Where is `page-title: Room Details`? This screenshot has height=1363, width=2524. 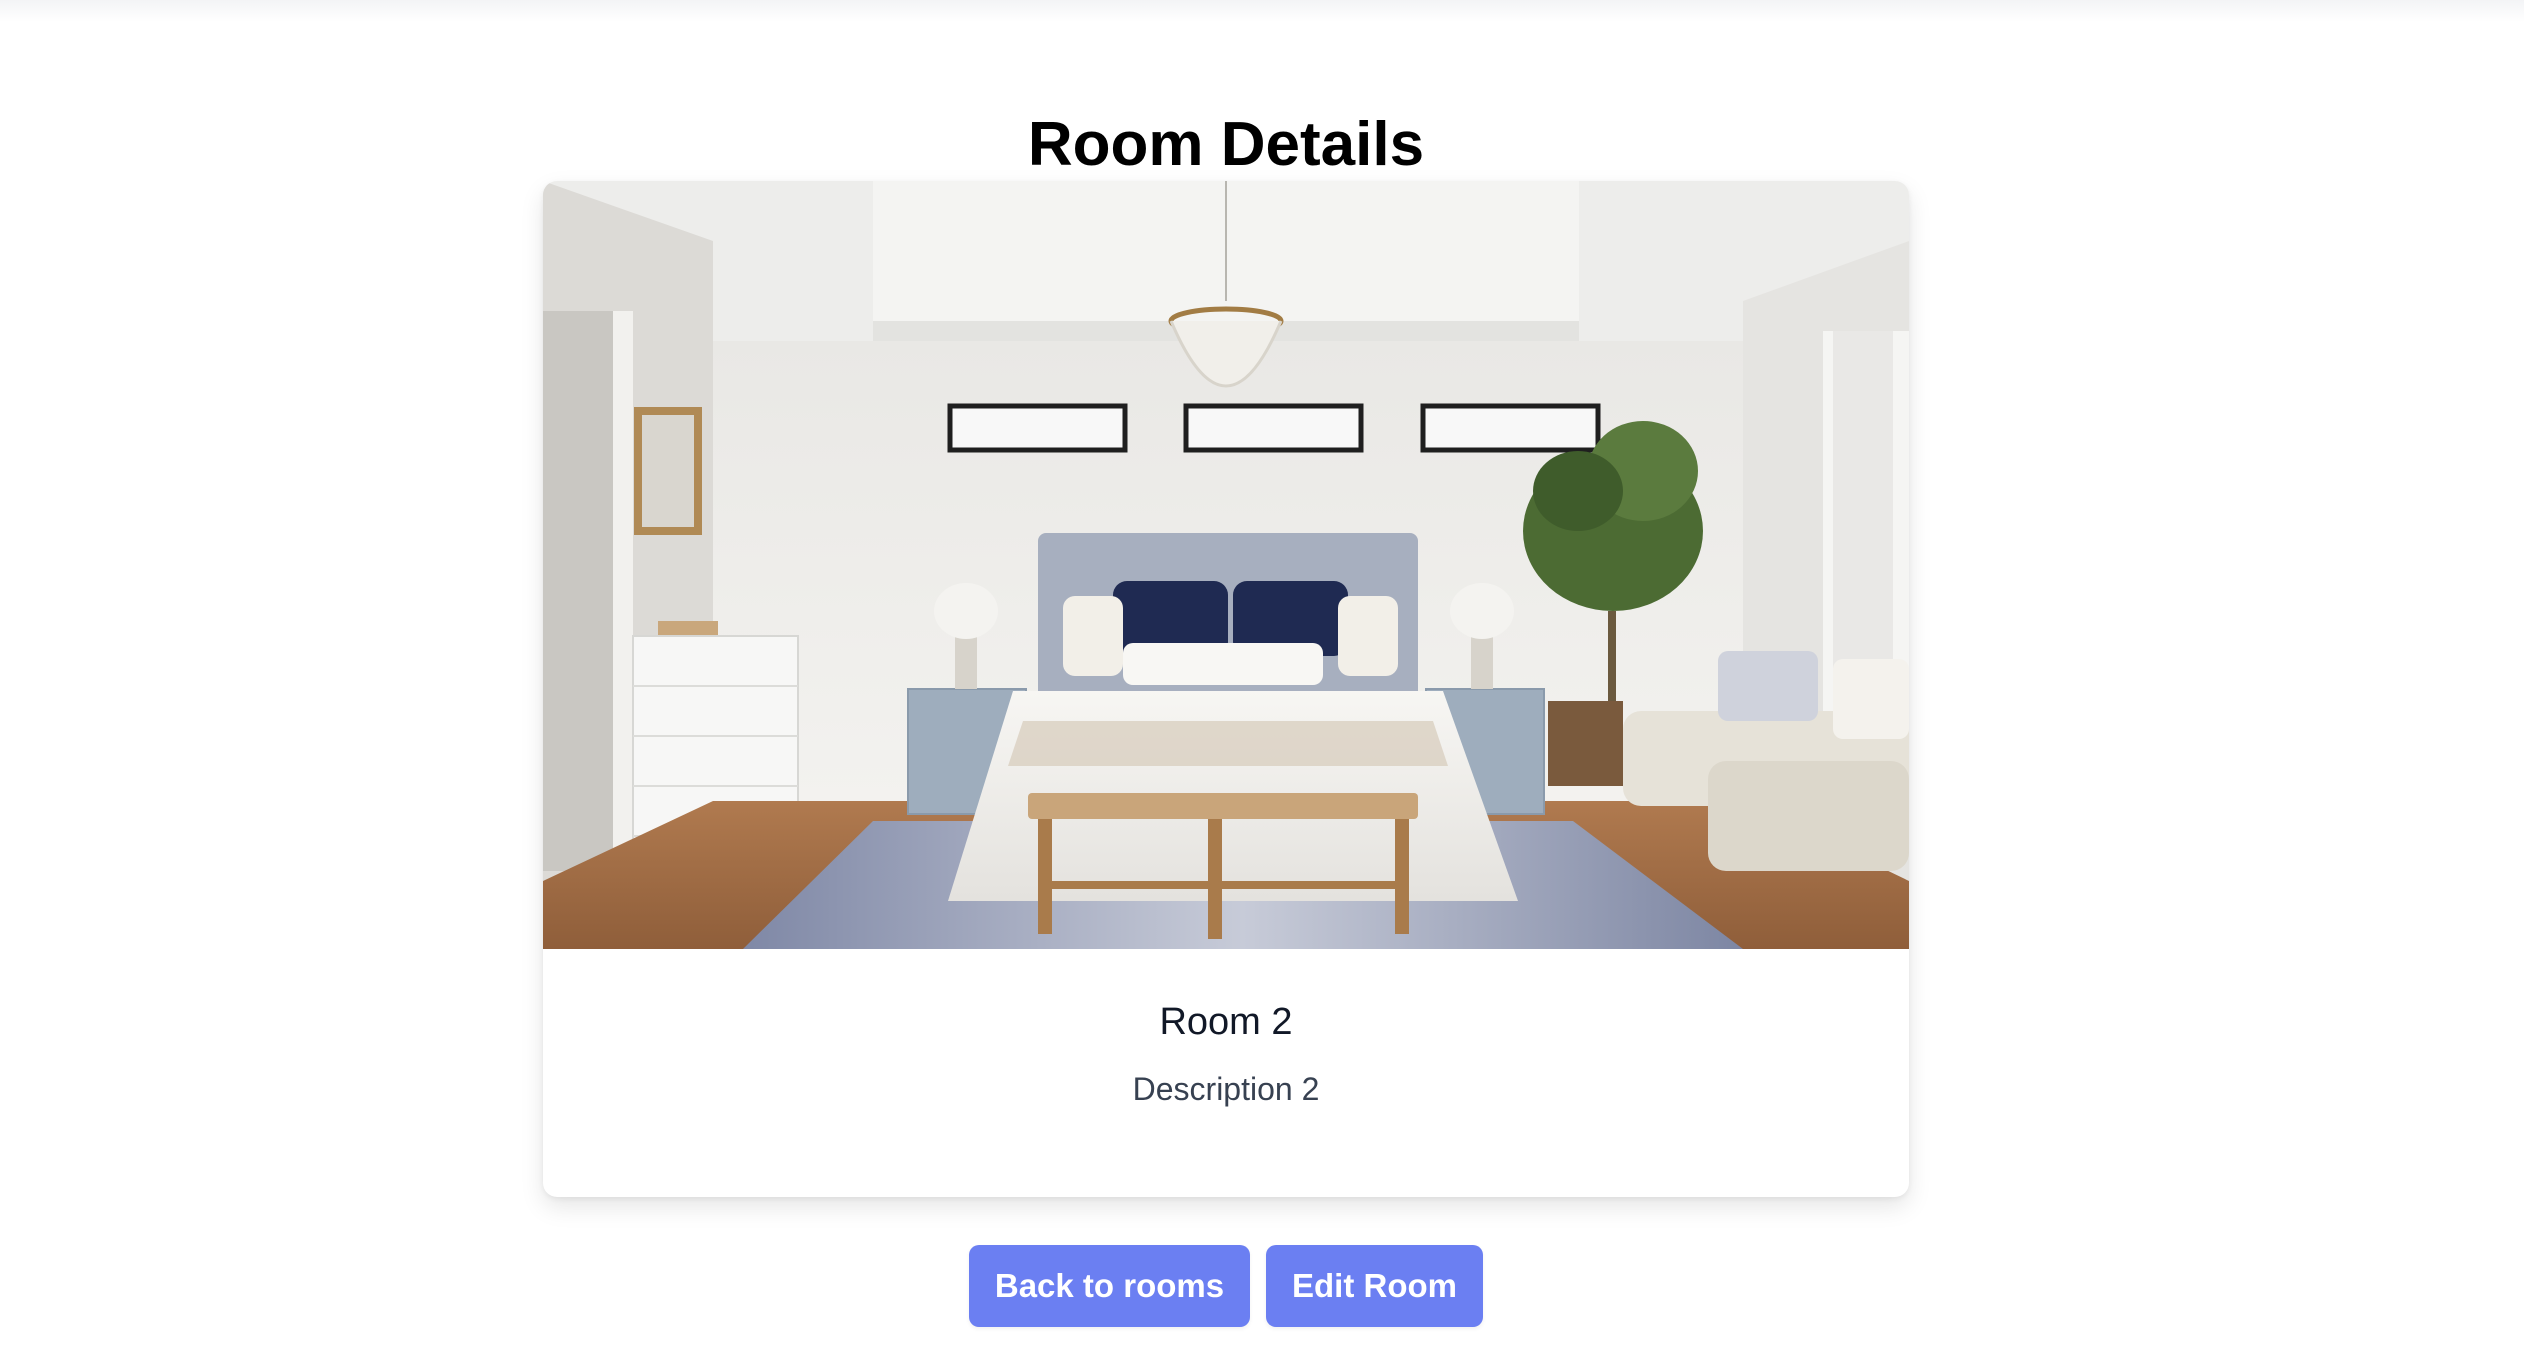 page-title: Room Details is located at coordinates (1226, 144).